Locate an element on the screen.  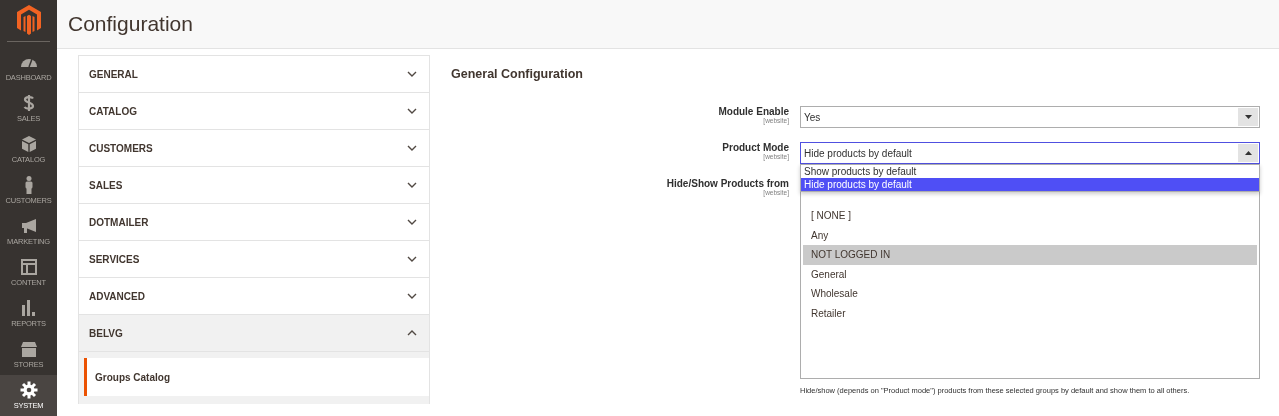
field-label: Hide/Show Products from is located at coordinates (727, 183).